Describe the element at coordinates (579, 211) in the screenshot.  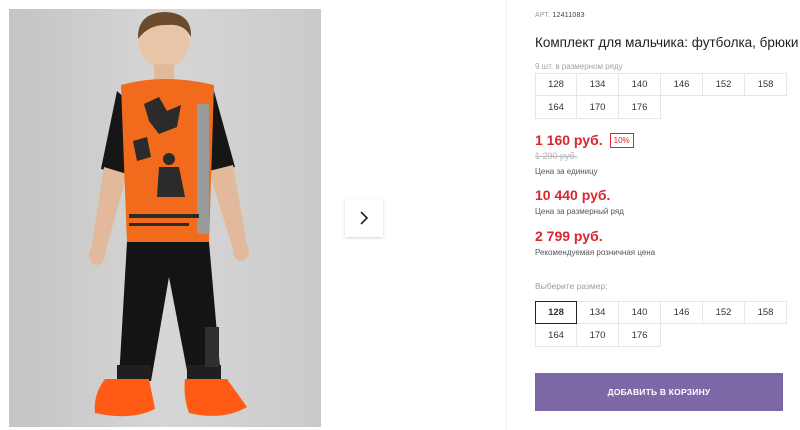
I see `row-price-label: Цена за размерный ряд` at that location.